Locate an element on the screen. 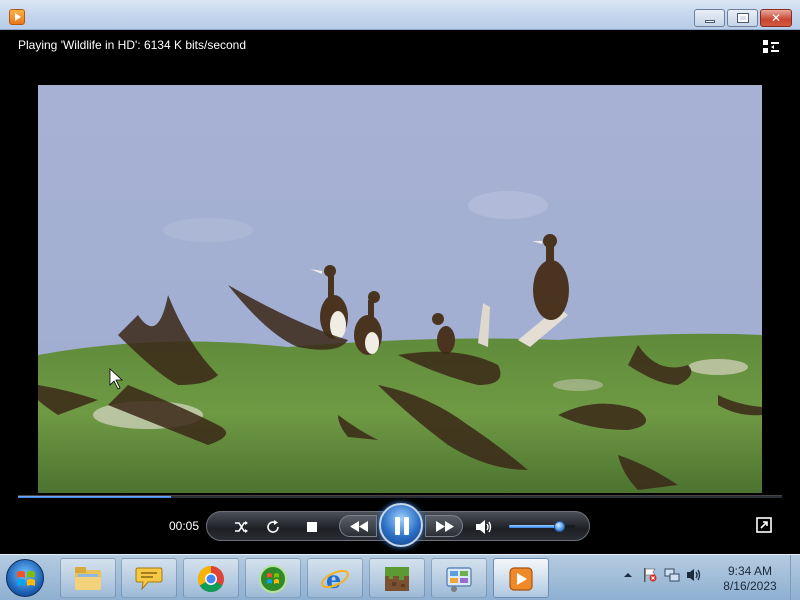 Image resolution: width=800 pixels, height=600 pixels. folder-icon is located at coordinates (88, 578).